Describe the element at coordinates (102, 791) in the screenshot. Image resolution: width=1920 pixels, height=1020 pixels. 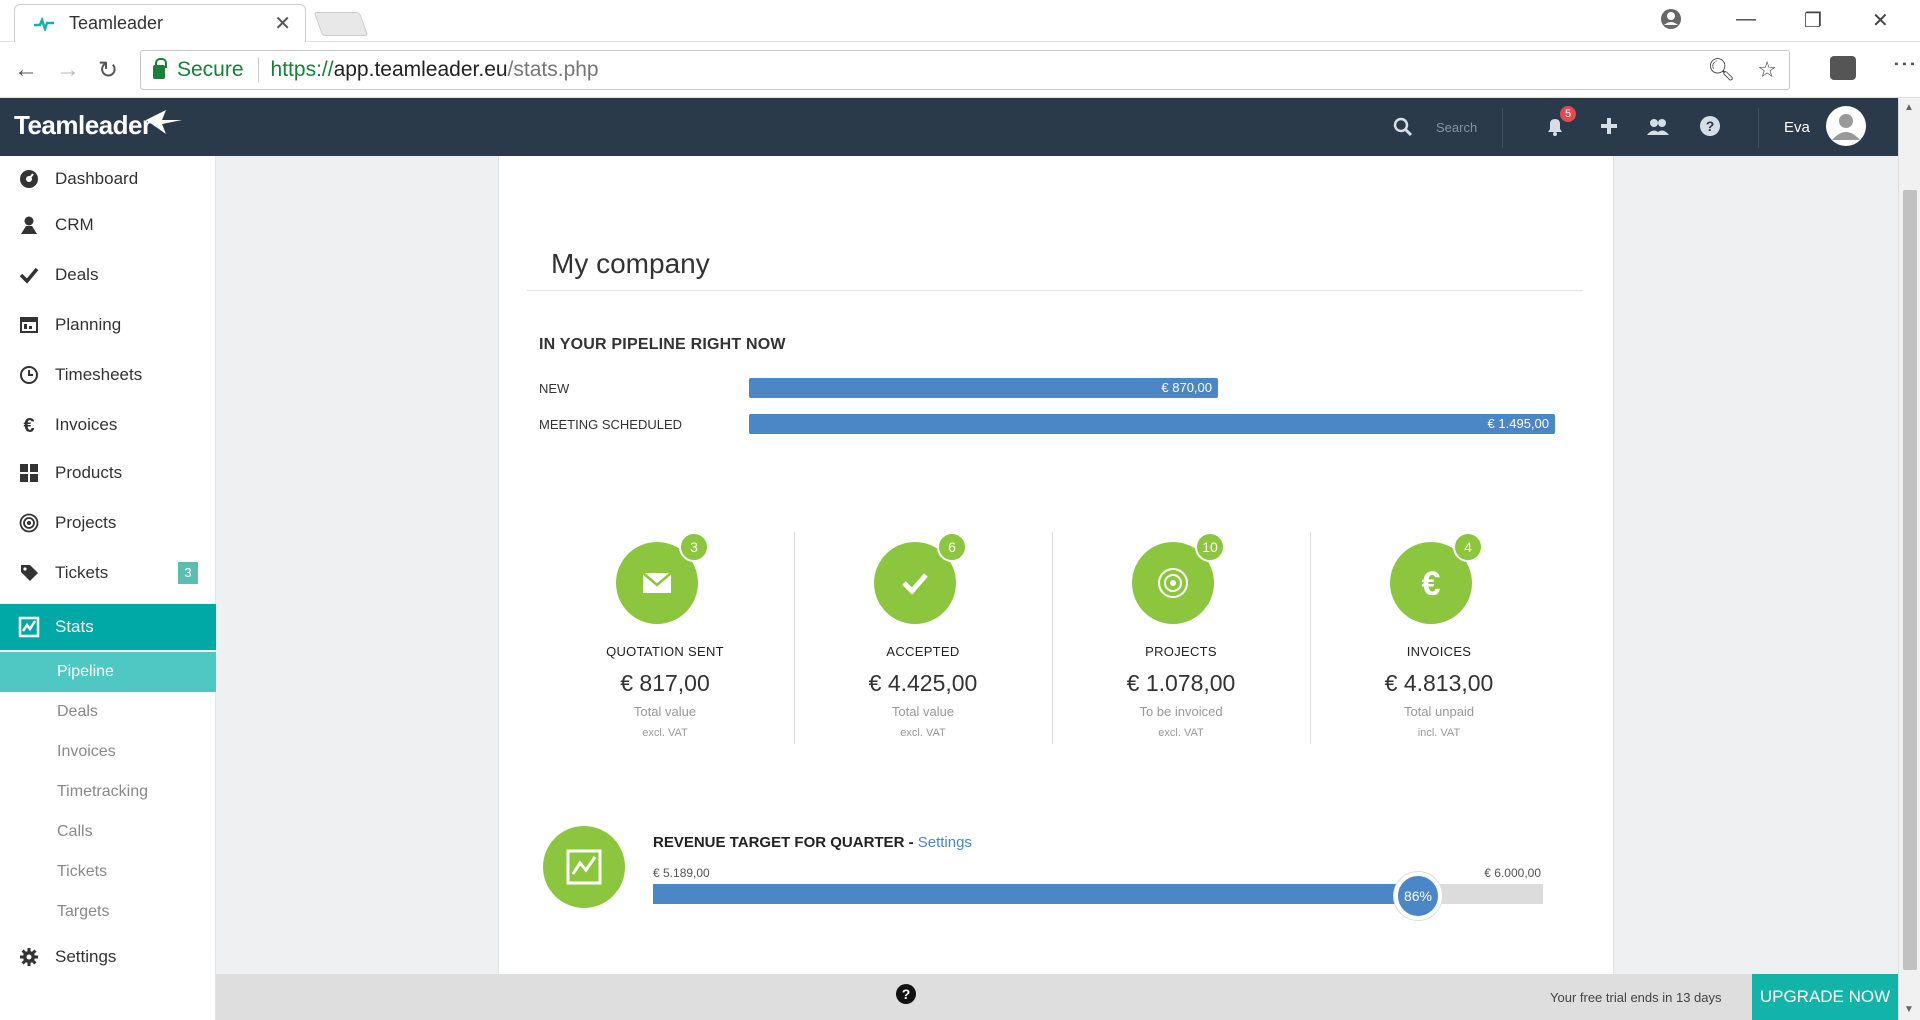
I see `sidebar-subitem-label: Timetracking` at that location.